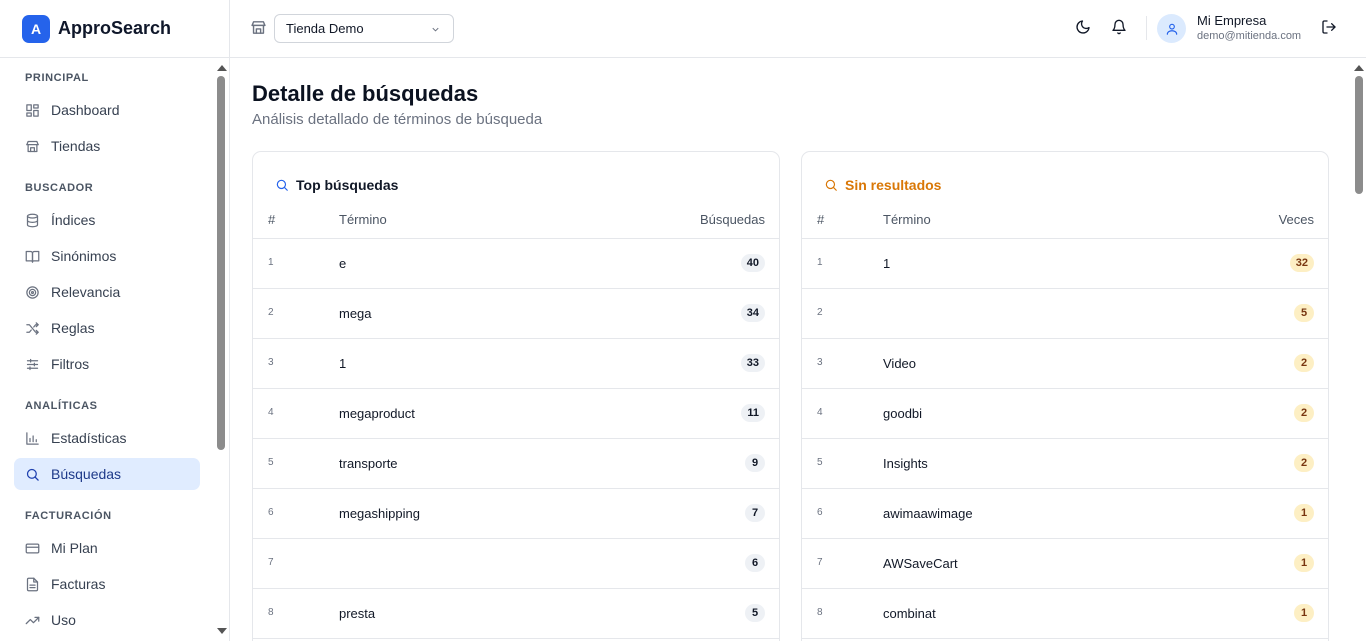 The width and height of the screenshot is (1366, 641). What do you see at coordinates (1065, 464) in the screenshot?
I see `table-row: 5 Insights 2` at bounding box center [1065, 464].